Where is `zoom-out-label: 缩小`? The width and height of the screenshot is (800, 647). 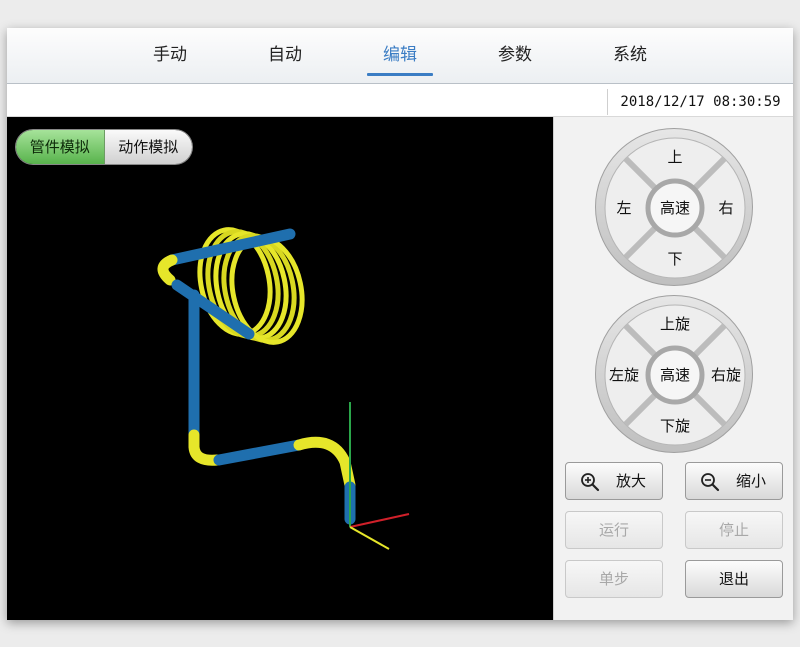
zoom-out-label: 缩小 is located at coordinates (750, 481).